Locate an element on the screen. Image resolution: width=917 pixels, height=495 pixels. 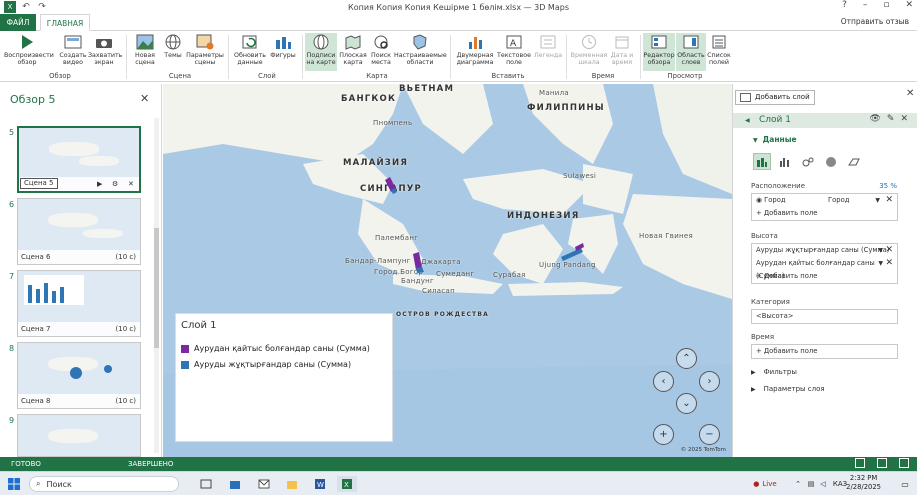
new-scene-button: Новая сцена is located at coordinates (145, 49).